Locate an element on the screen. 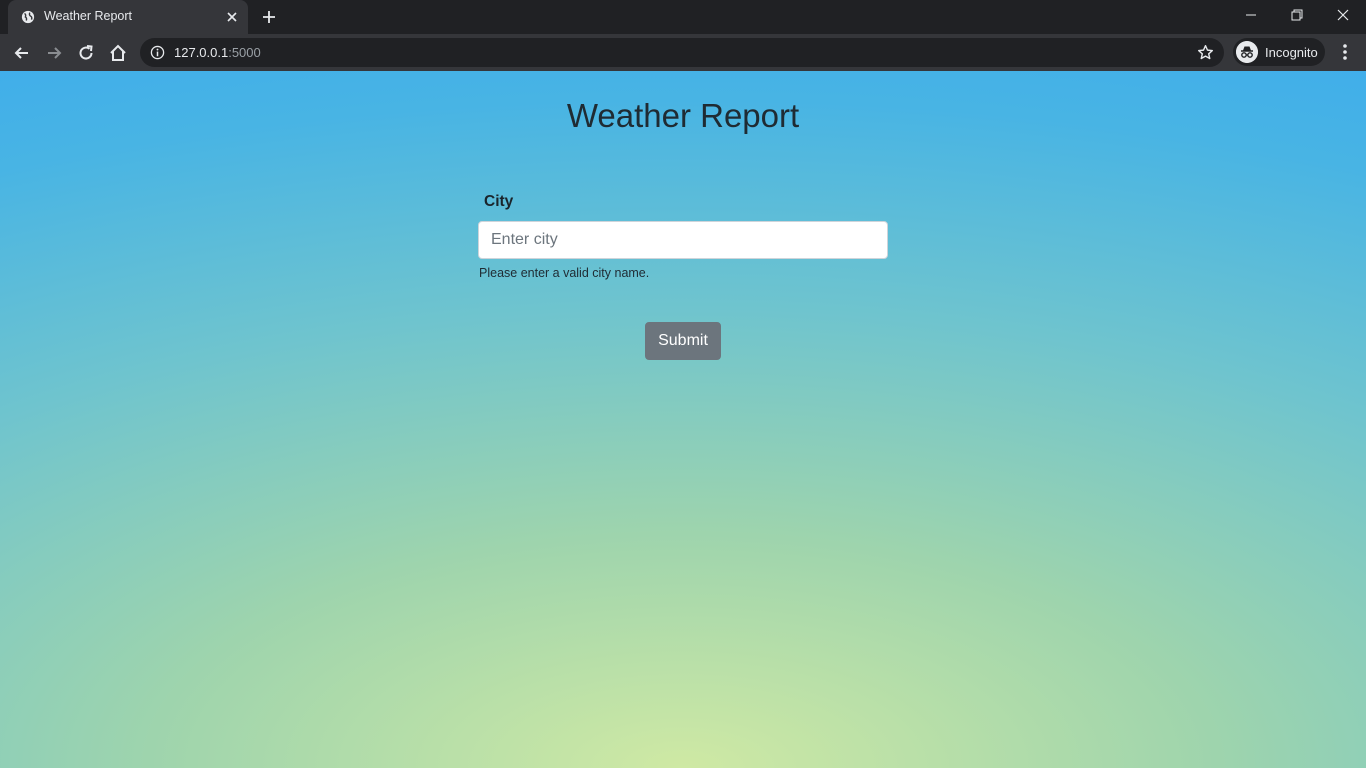 This screenshot has width=1366, height=768. minimize-icon is located at coordinates (1251, 15).